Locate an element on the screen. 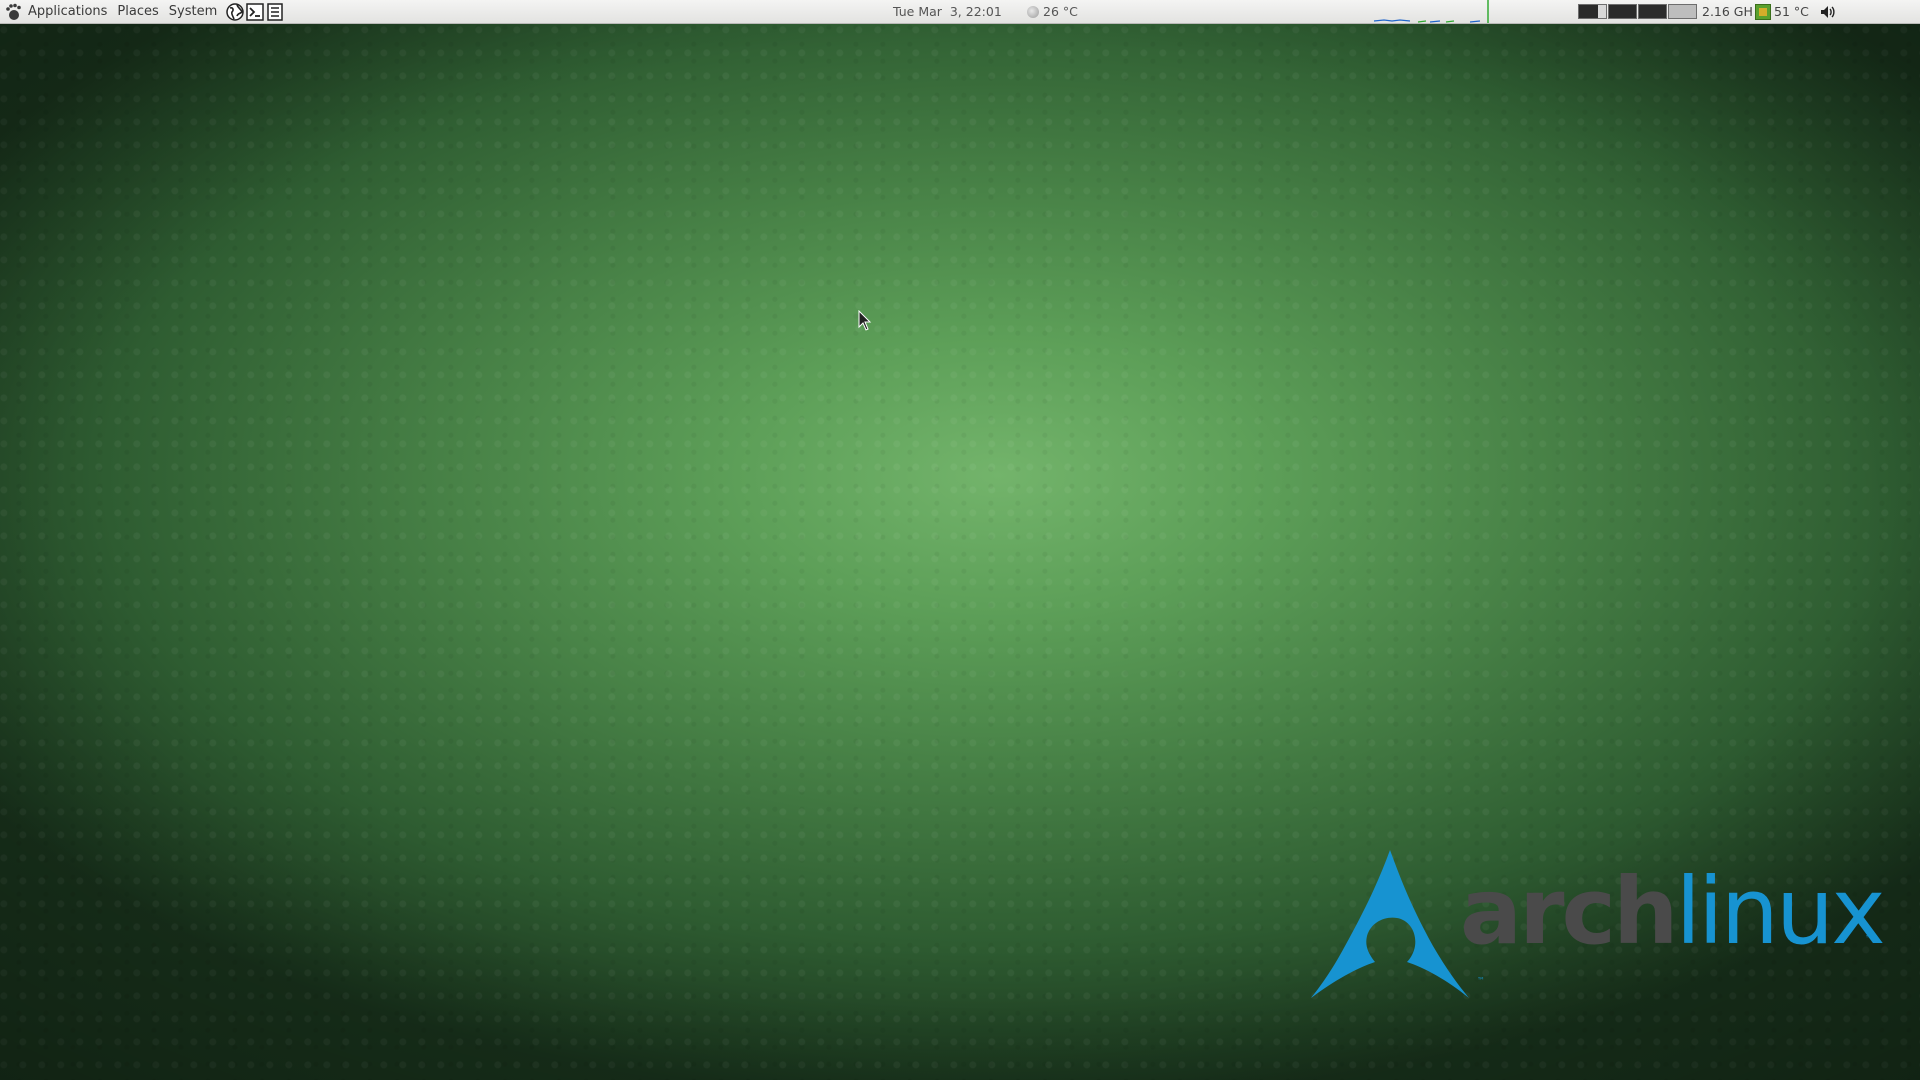 Image resolution: width=1920 pixels, height=1080 pixels. web-browser-icon is located at coordinates (235, 12).